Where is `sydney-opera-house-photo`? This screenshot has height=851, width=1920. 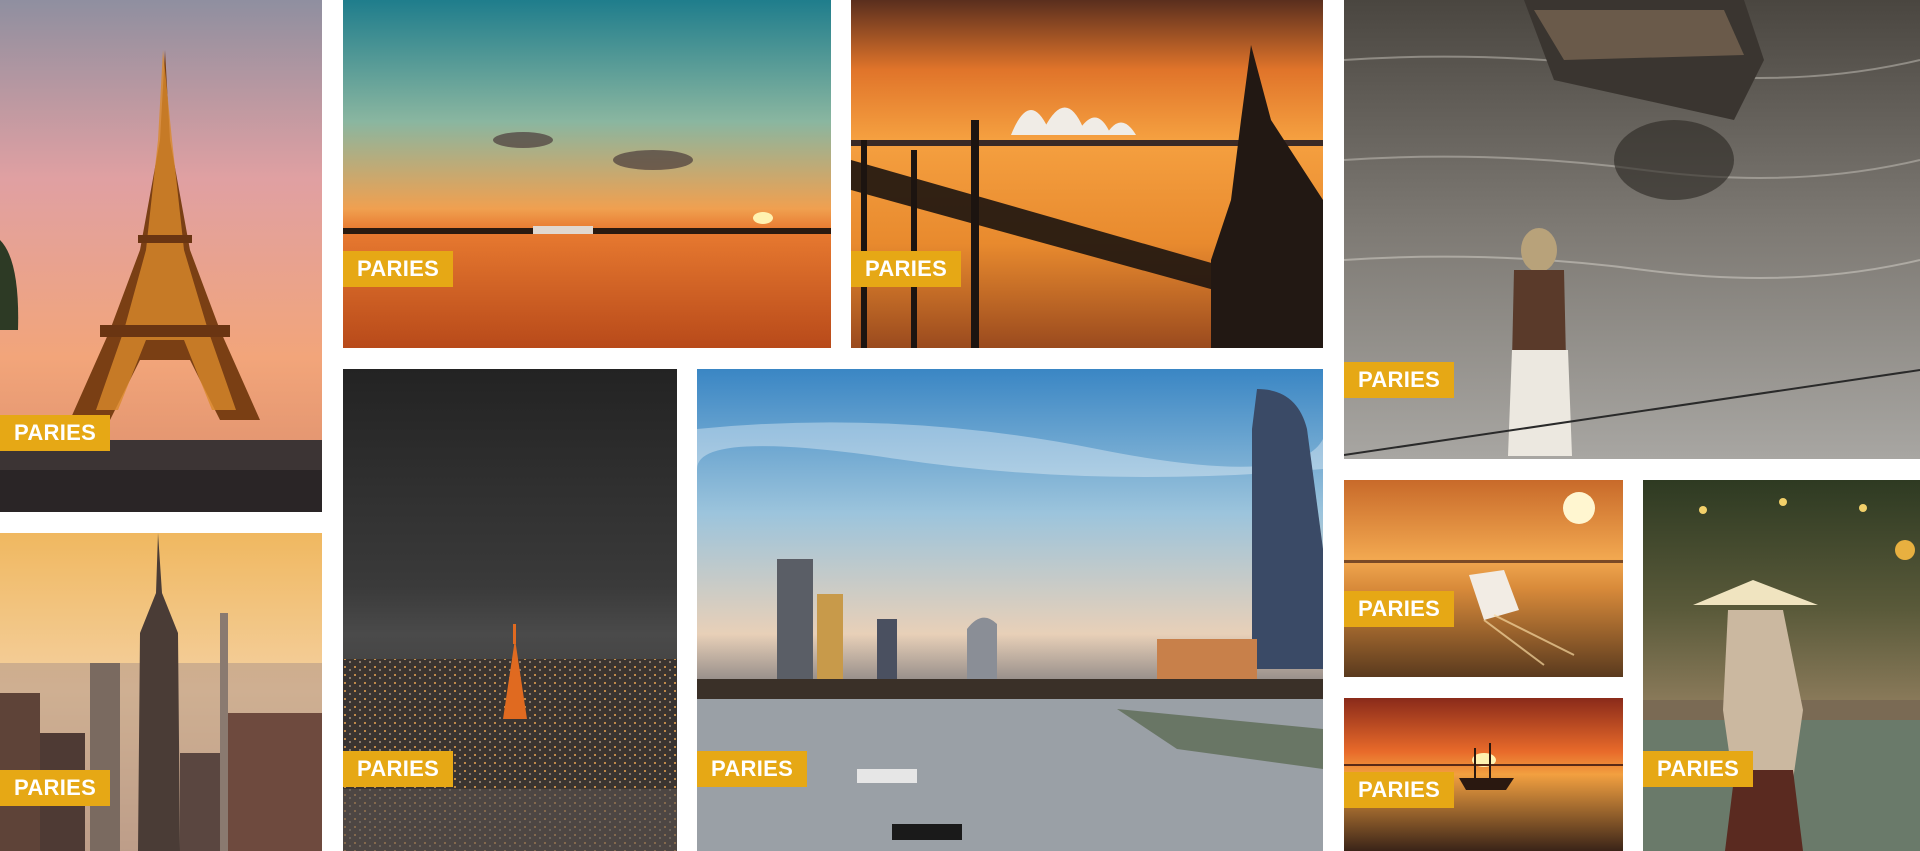 sydney-opera-house-photo is located at coordinates (1087, 174).